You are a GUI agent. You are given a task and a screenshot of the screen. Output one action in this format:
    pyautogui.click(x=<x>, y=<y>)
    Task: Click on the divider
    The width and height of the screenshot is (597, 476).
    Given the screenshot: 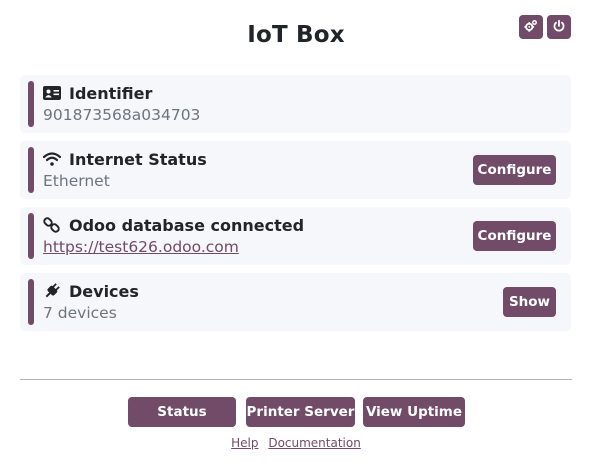 What is the action you would take?
    pyautogui.click(x=296, y=379)
    